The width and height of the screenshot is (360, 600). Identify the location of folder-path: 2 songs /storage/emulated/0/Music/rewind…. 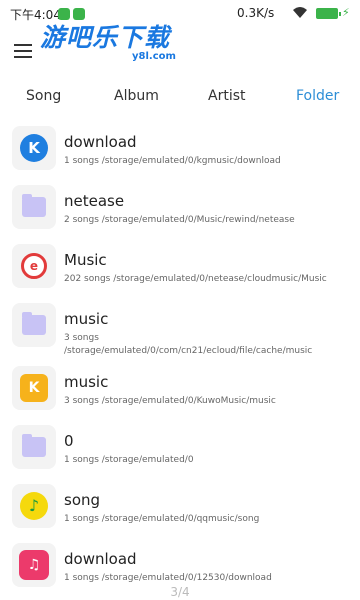
(179, 220).